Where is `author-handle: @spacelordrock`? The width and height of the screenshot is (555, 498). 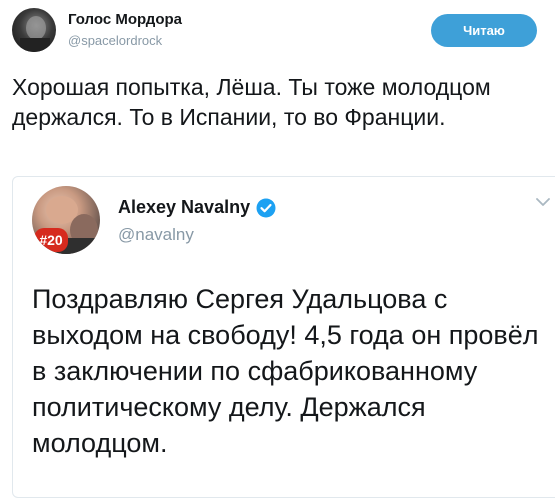 author-handle: @spacelordrock is located at coordinates (115, 40).